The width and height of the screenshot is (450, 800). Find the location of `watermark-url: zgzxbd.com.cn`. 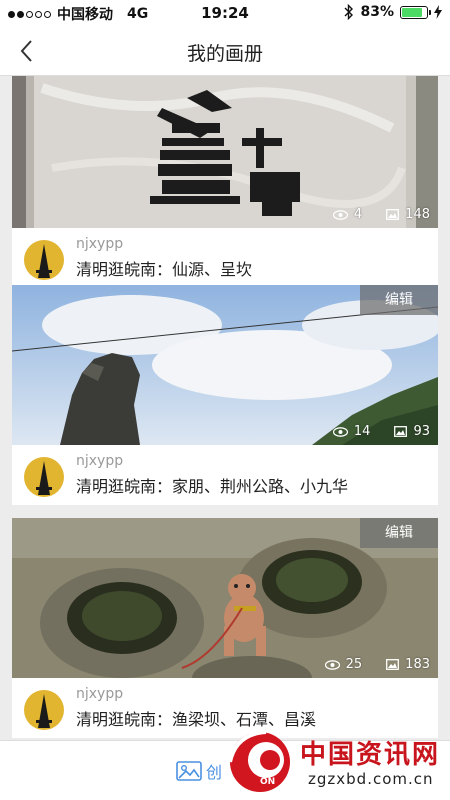

watermark-url: zgzxbd.com.cn is located at coordinates (371, 779).